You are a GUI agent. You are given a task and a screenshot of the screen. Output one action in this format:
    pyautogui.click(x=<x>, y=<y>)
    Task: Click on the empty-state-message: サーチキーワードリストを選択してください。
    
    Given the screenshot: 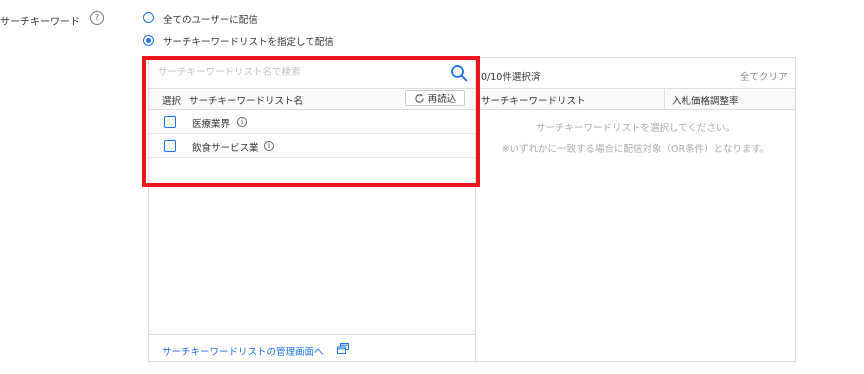 What is the action you would take?
    pyautogui.click(x=635, y=128)
    